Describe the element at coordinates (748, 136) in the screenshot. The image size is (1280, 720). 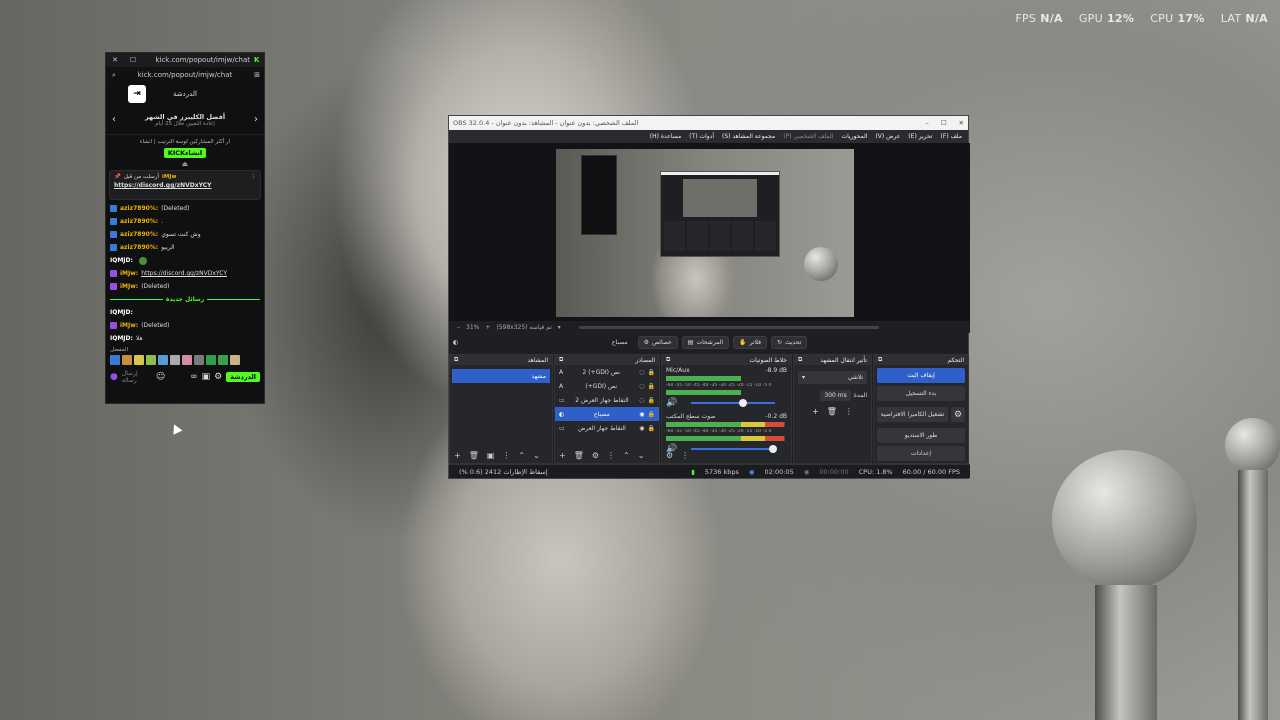
I see `menu-scene-collection: مجموعة المشاهد (S)` at that location.